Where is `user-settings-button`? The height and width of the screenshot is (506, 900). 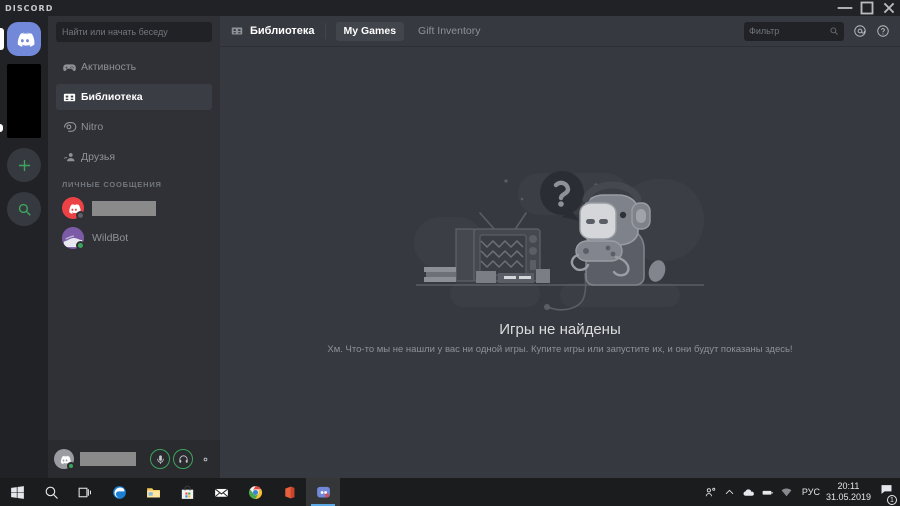 user-settings-button is located at coordinates (205, 459).